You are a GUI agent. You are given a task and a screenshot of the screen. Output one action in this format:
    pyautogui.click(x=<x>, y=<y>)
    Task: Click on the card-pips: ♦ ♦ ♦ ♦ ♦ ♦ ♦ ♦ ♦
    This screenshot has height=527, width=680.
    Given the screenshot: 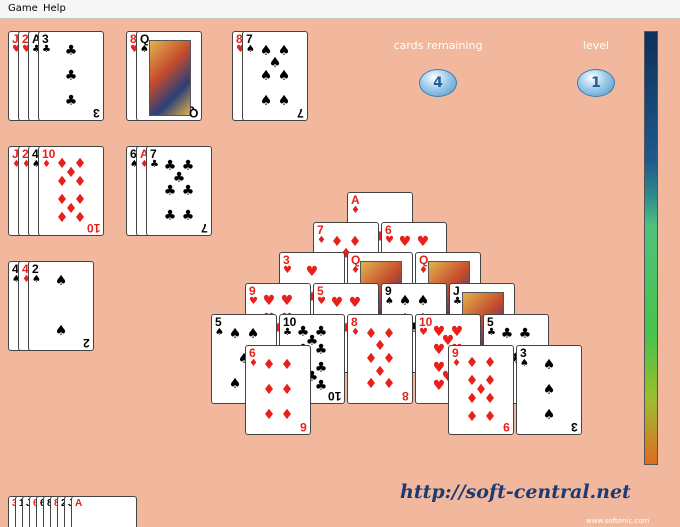 What is the action you would take?
    pyautogui.click(x=481, y=390)
    